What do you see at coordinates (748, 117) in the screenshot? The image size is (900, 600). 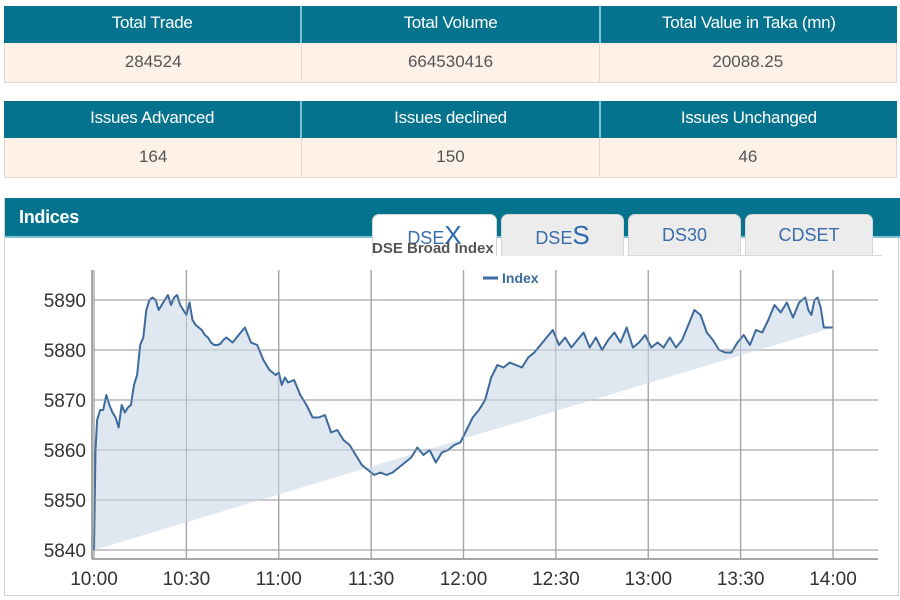 I see `header-issues-unchanged: Issues Unchanged` at bounding box center [748, 117].